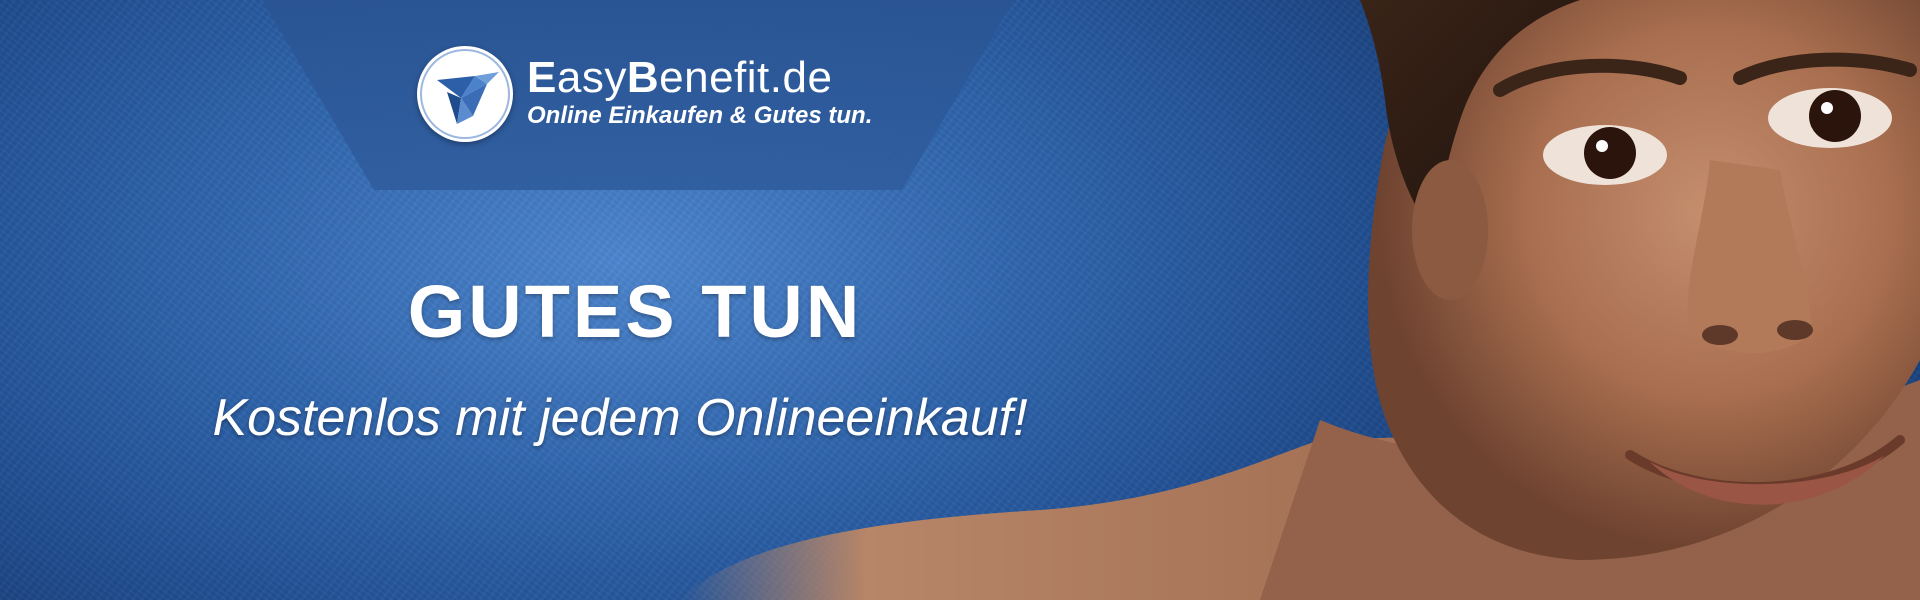 Image resolution: width=1920 pixels, height=600 pixels. What do you see at coordinates (542, 77) in the screenshot?
I see `brand-initial-e: E` at bounding box center [542, 77].